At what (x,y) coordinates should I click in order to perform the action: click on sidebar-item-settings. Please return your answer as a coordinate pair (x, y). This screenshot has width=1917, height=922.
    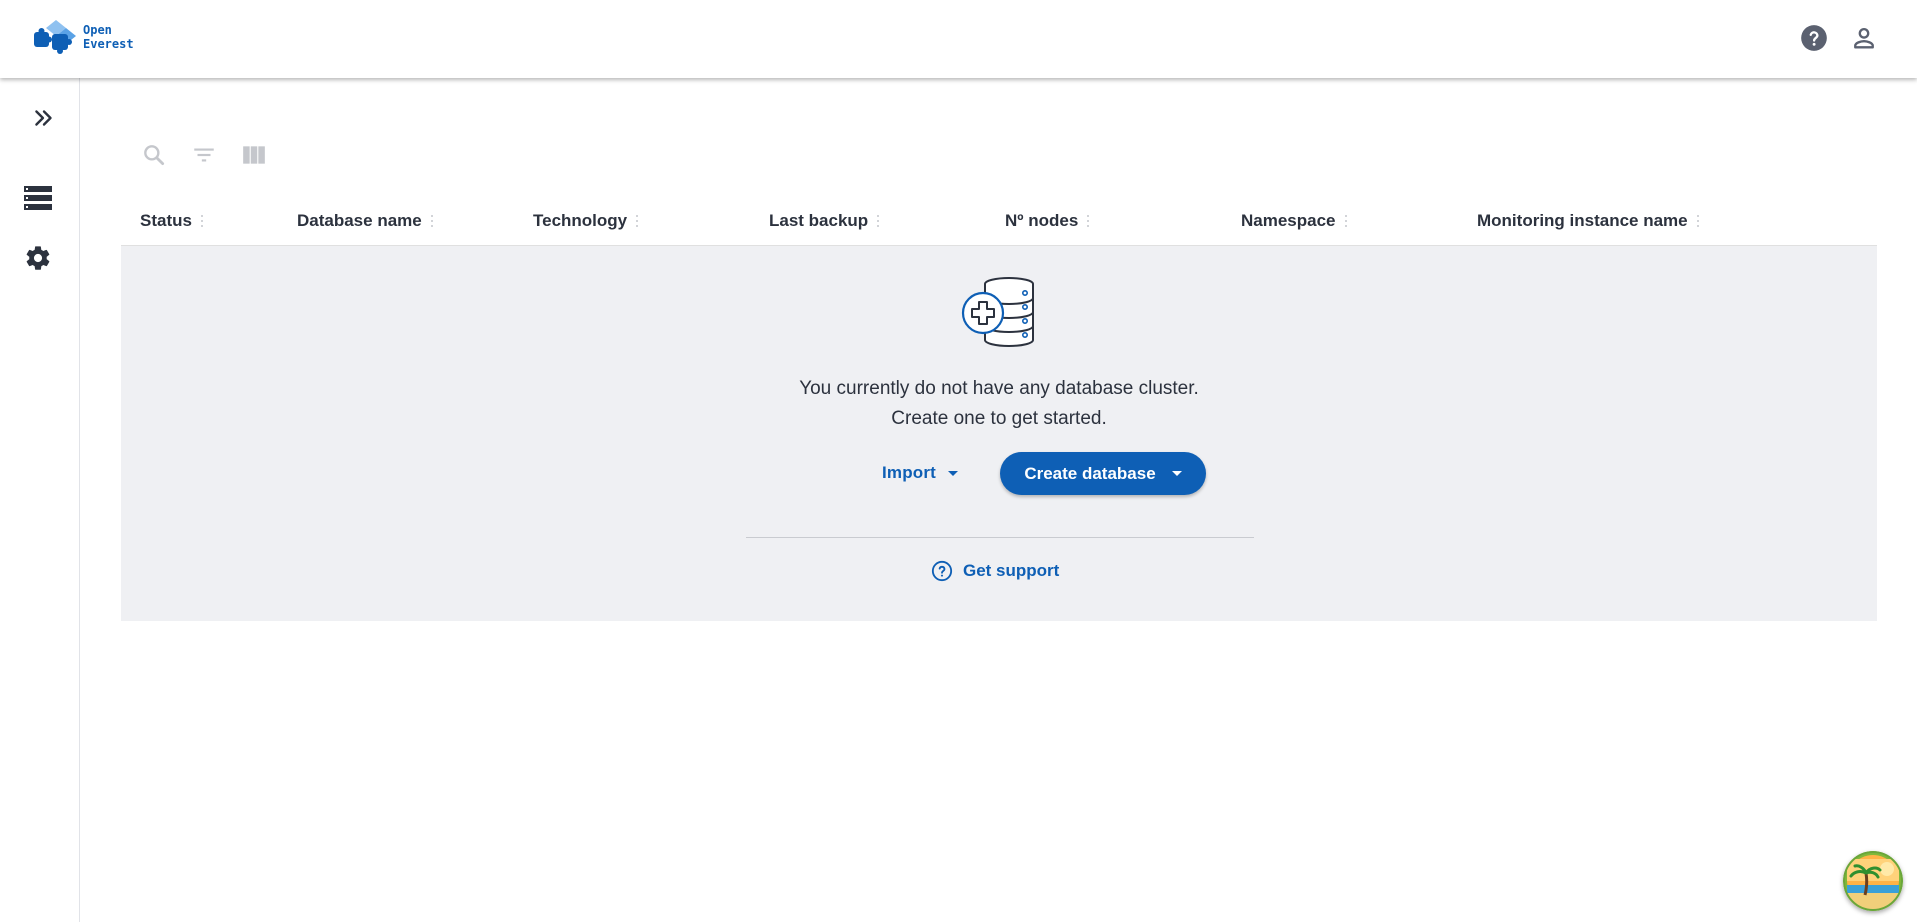
    Looking at the image, I should click on (38, 258).